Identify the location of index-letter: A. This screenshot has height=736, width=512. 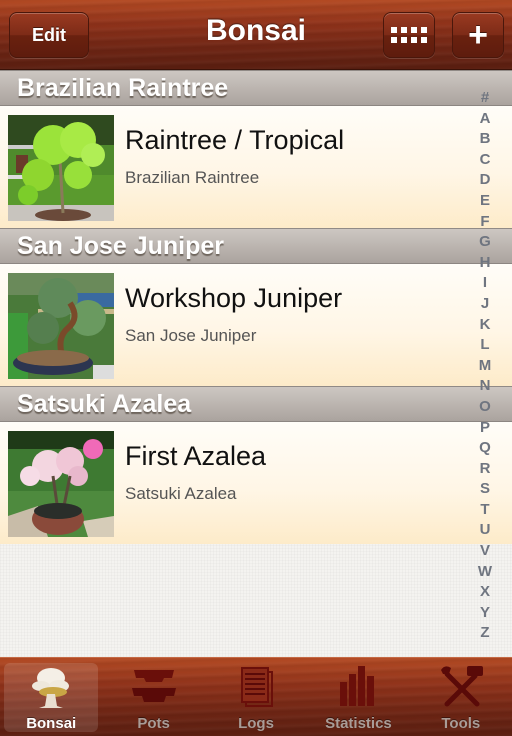
(485, 119).